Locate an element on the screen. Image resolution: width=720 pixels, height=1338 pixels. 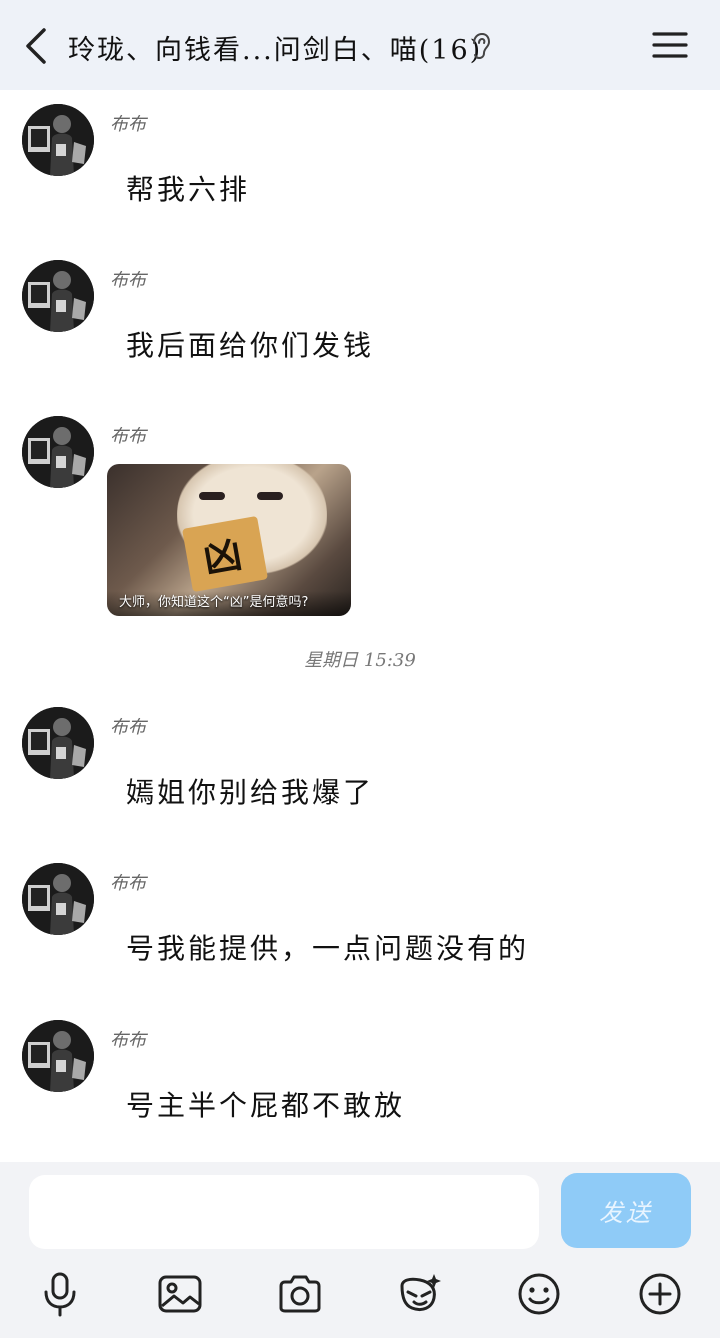
image-icon is located at coordinates (180, 1294).